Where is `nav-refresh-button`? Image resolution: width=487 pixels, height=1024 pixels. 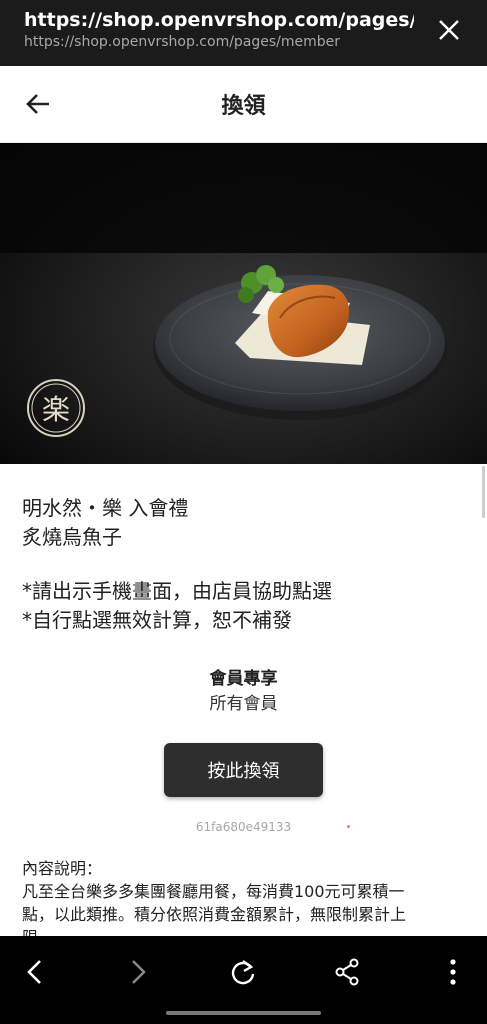 nav-refresh-button is located at coordinates (243, 972).